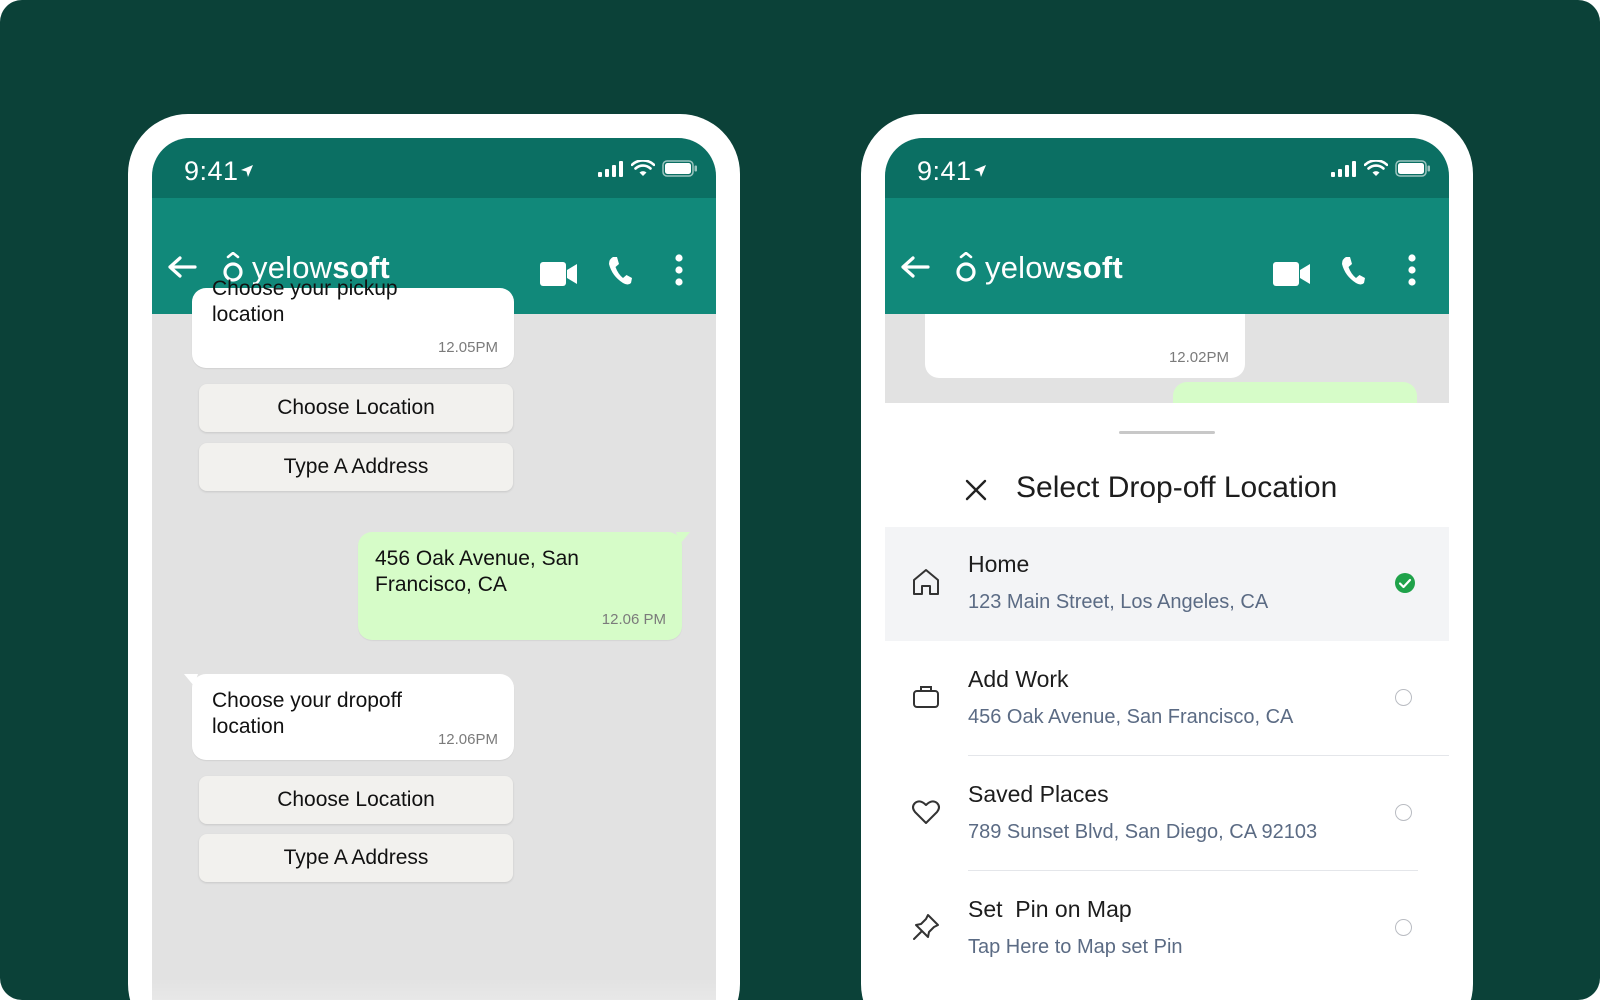  I want to click on location-option-home: Home 123 Main Street, Los Angeles, CA, so click(1167, 584).